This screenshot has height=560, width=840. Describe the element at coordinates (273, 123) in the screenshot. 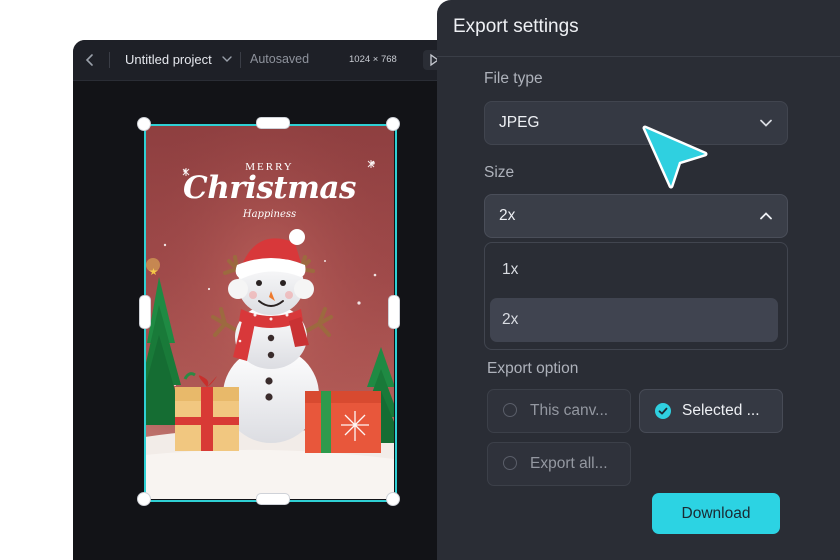

I see `resize-handle-top` at that location.